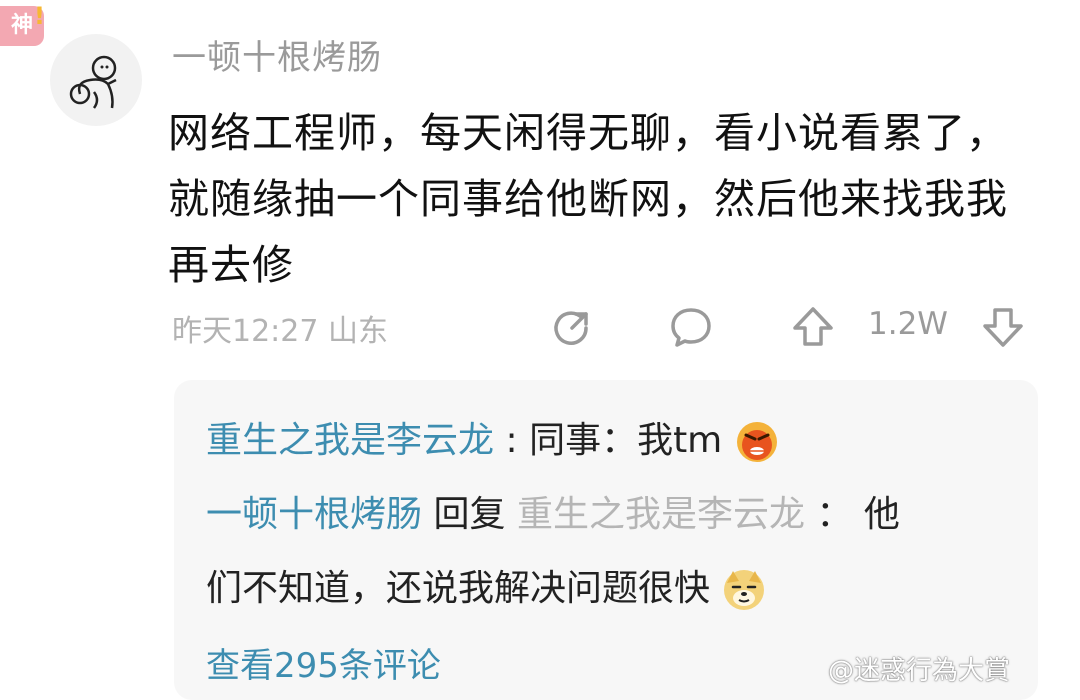 Image resolution: width=1080 pixels, height=700 pixels. I want to click on view-more-comments-link: 查看295条评论, so click(323, 662).